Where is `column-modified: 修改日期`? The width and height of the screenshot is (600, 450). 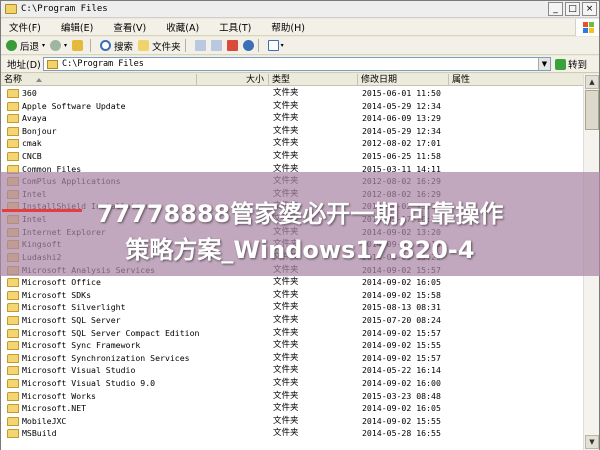
column-modified: 修改日期 is located at coordinates (403, 80).